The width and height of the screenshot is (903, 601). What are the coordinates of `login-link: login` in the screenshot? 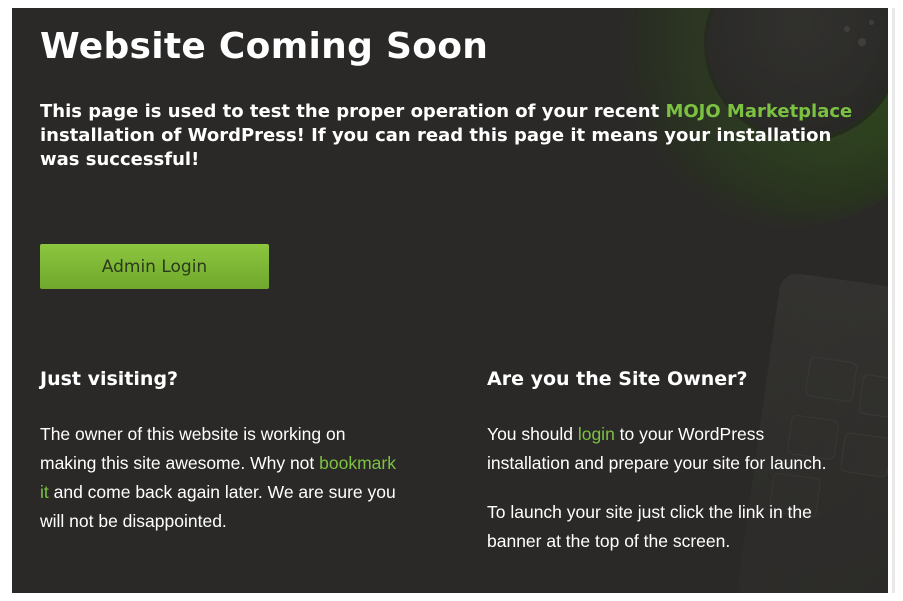 It's located at (596, 434).